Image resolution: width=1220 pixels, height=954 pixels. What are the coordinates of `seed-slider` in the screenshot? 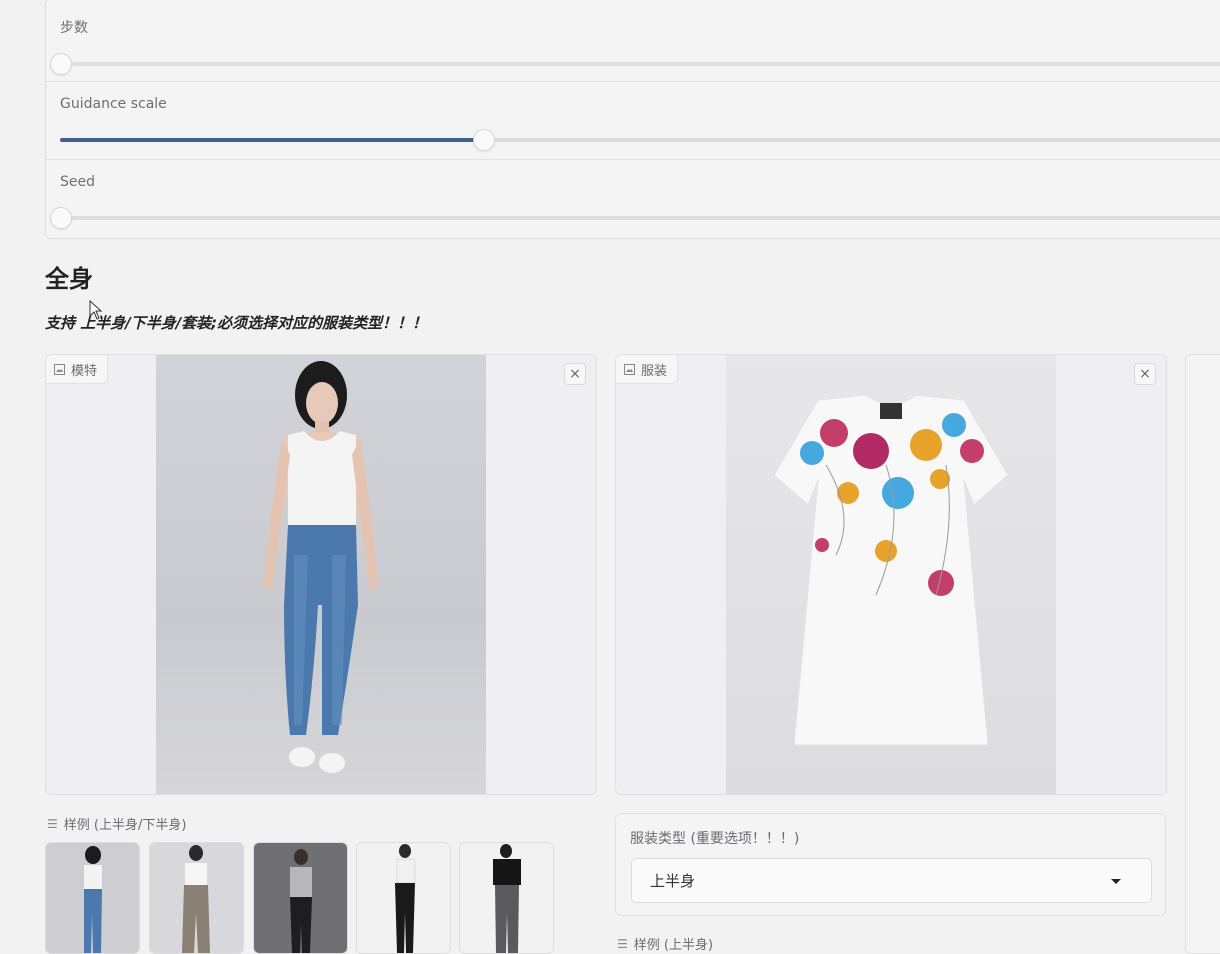 It's located at (635, 218).